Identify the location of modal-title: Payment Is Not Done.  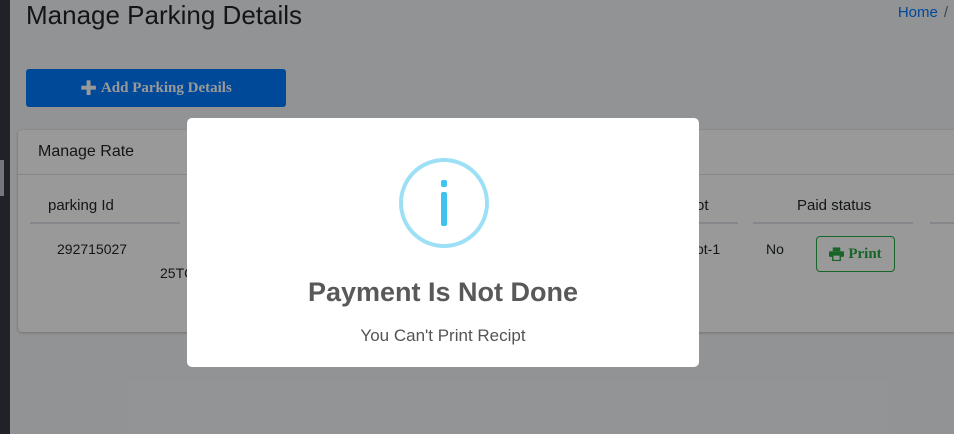
(443, 292).